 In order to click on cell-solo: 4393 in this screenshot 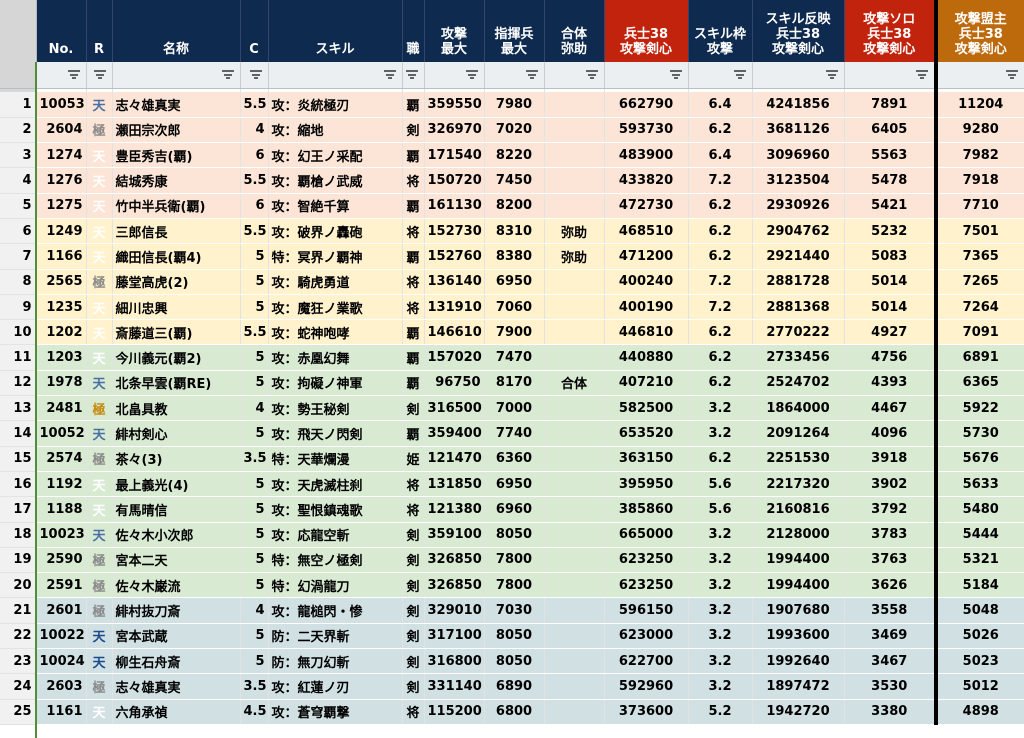, I will do `click(891, 383)`.